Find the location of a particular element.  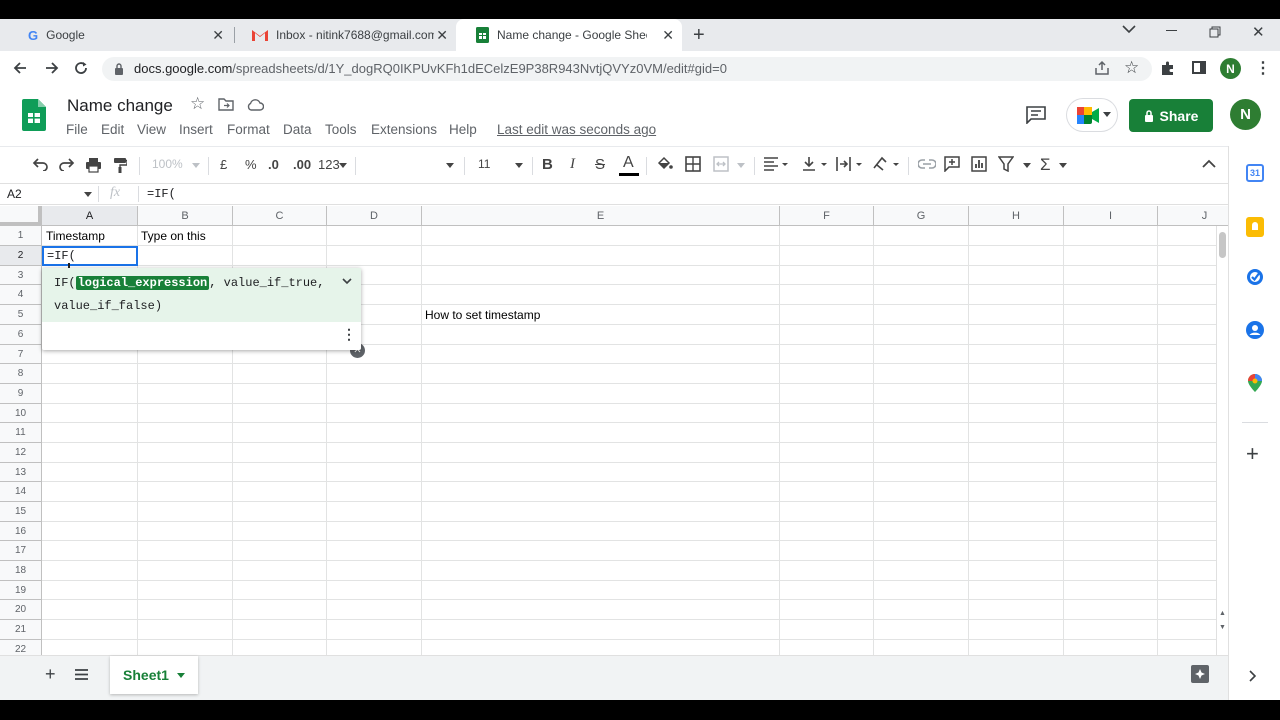

browser-tab-google: G Google ✕ is located at coordinates (120, 35).